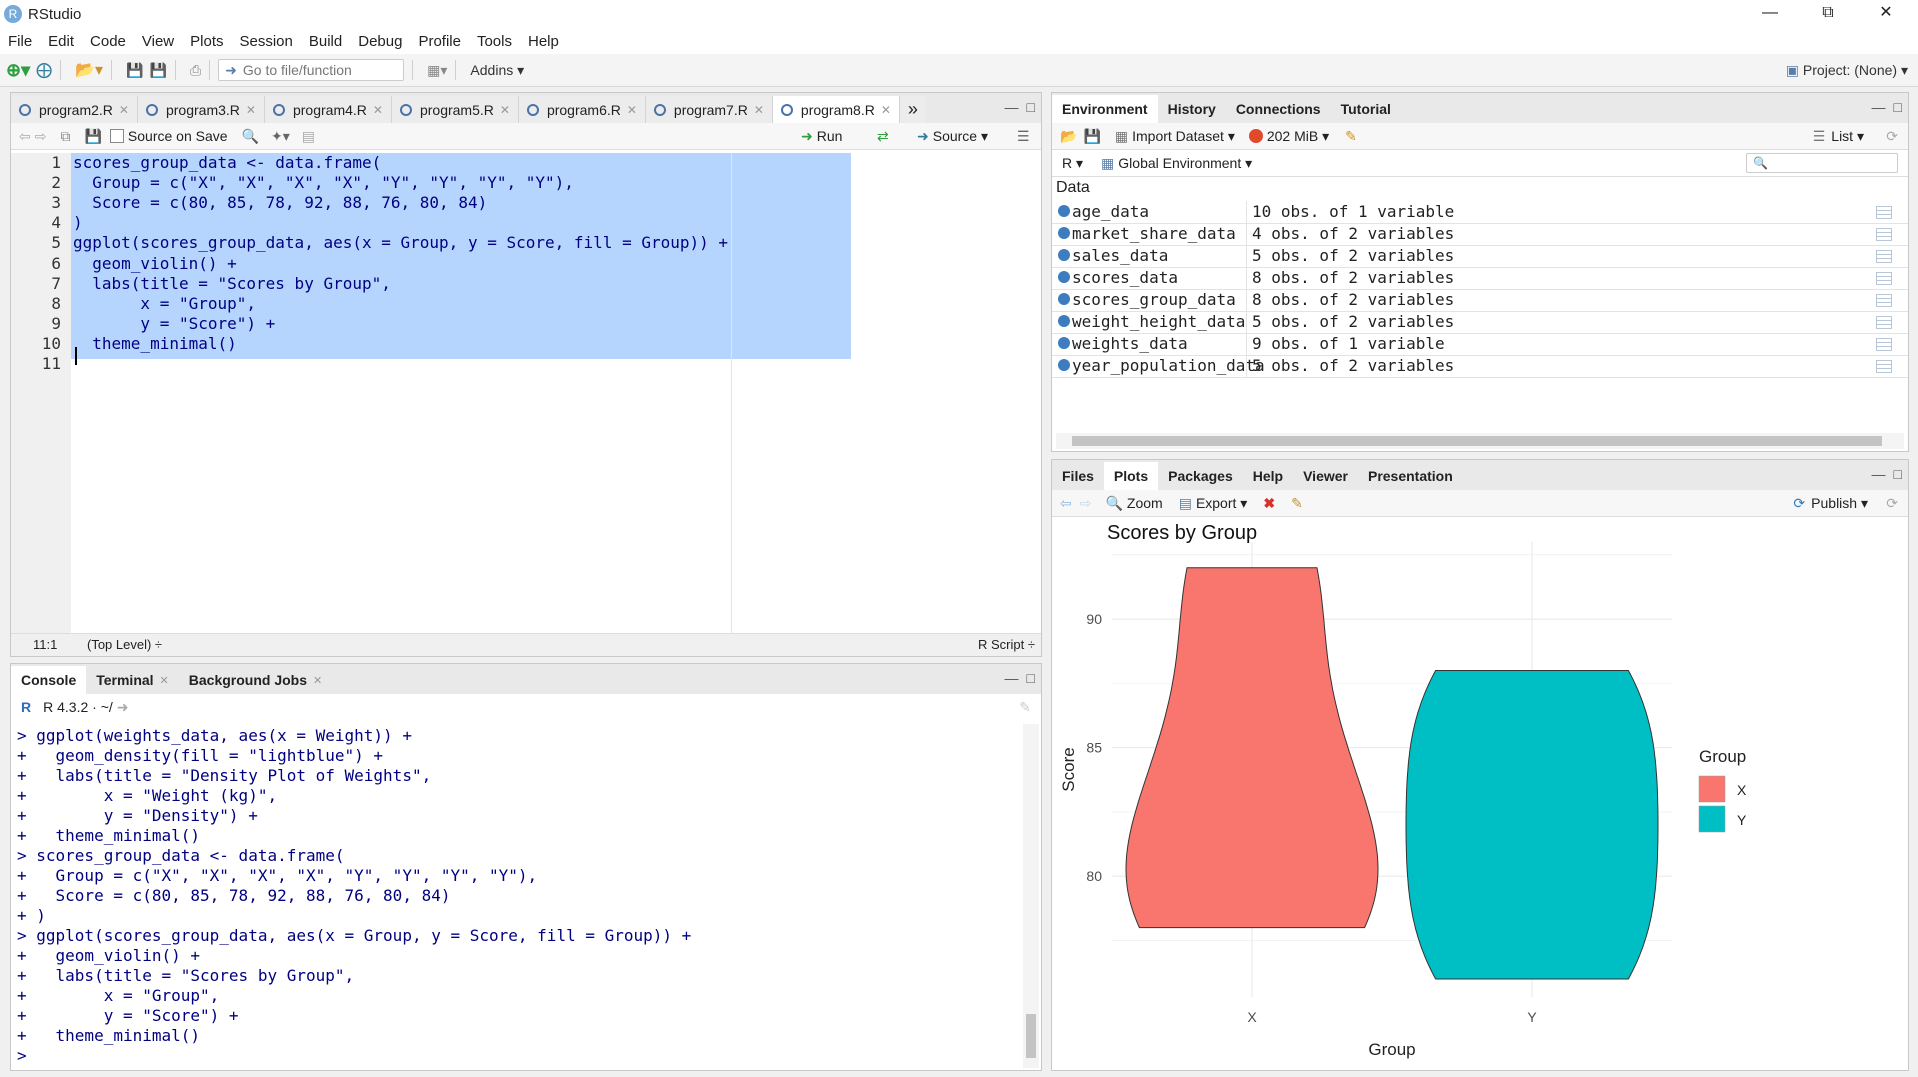 The height and width of the screenshot is (1077, 1918). Describe the element at coordinates (1192, 109) in the screenshot. I see `tab-history: History` at that location.